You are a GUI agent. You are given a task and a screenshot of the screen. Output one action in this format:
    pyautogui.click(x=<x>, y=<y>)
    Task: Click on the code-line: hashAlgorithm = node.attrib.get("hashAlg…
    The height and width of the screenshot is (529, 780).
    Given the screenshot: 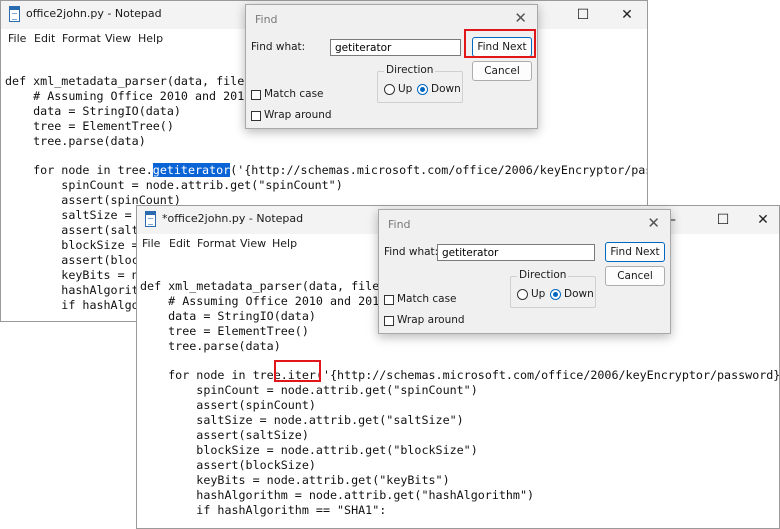 What is the action you would take?
    pyautogui.click(x=337, y=495)
    